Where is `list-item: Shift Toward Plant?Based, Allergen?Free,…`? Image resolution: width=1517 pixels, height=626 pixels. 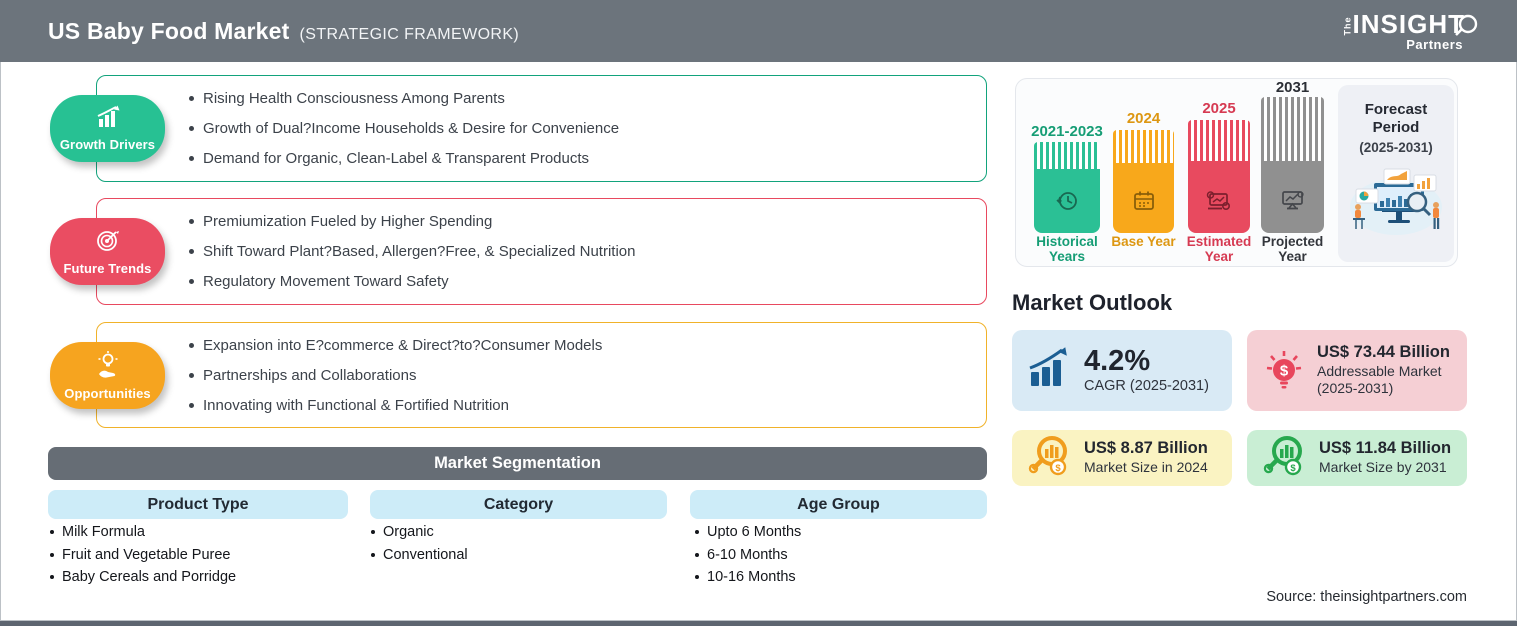
list-item: Shift Toward Plant?Based, Allergen?Free,… is located at coordinates (412, 251).